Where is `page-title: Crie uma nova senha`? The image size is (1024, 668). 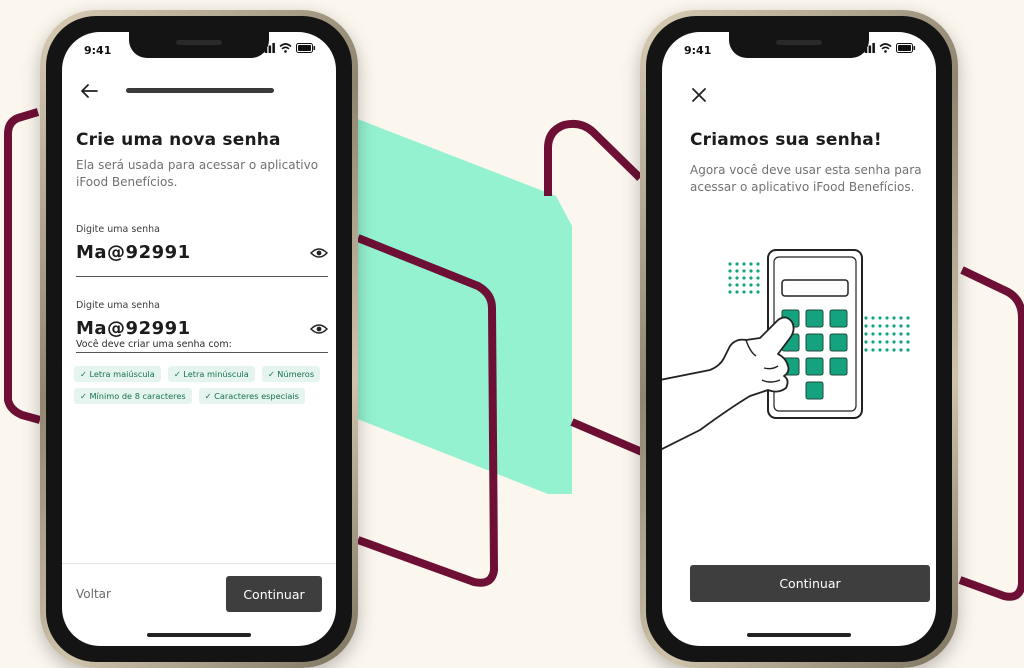
page-title: Crie uma nova senha is located at coordinates (178, 140).